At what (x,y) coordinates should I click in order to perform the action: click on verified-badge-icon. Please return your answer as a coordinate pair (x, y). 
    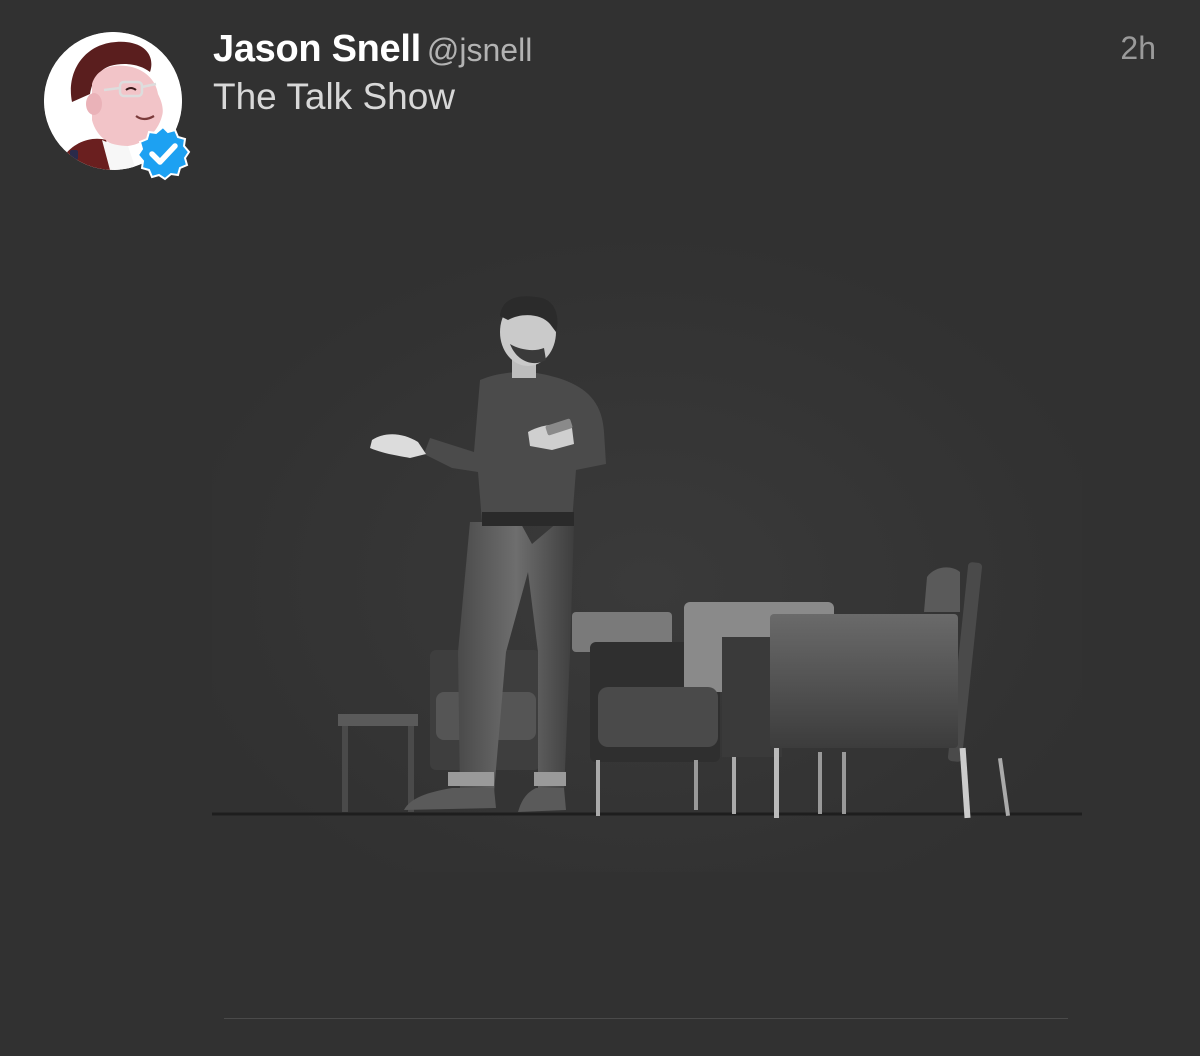
    Looking at the image, I should click on (163, 153).